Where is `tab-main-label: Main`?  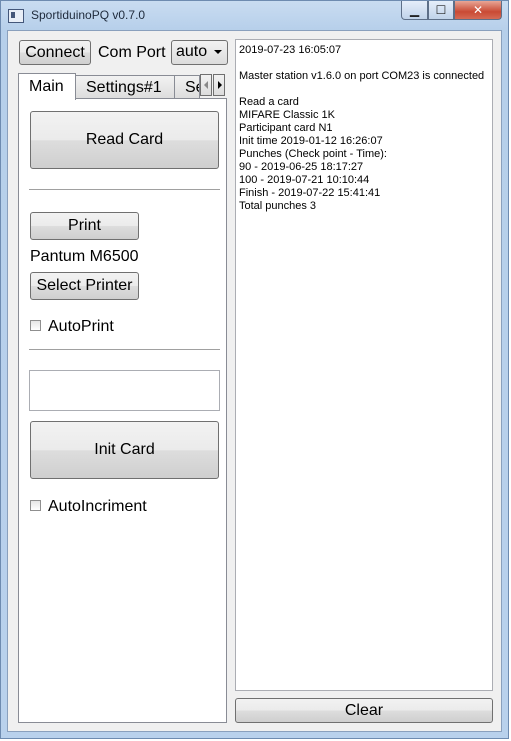
tab-main-label: Main is located at coordinates (46, 86).